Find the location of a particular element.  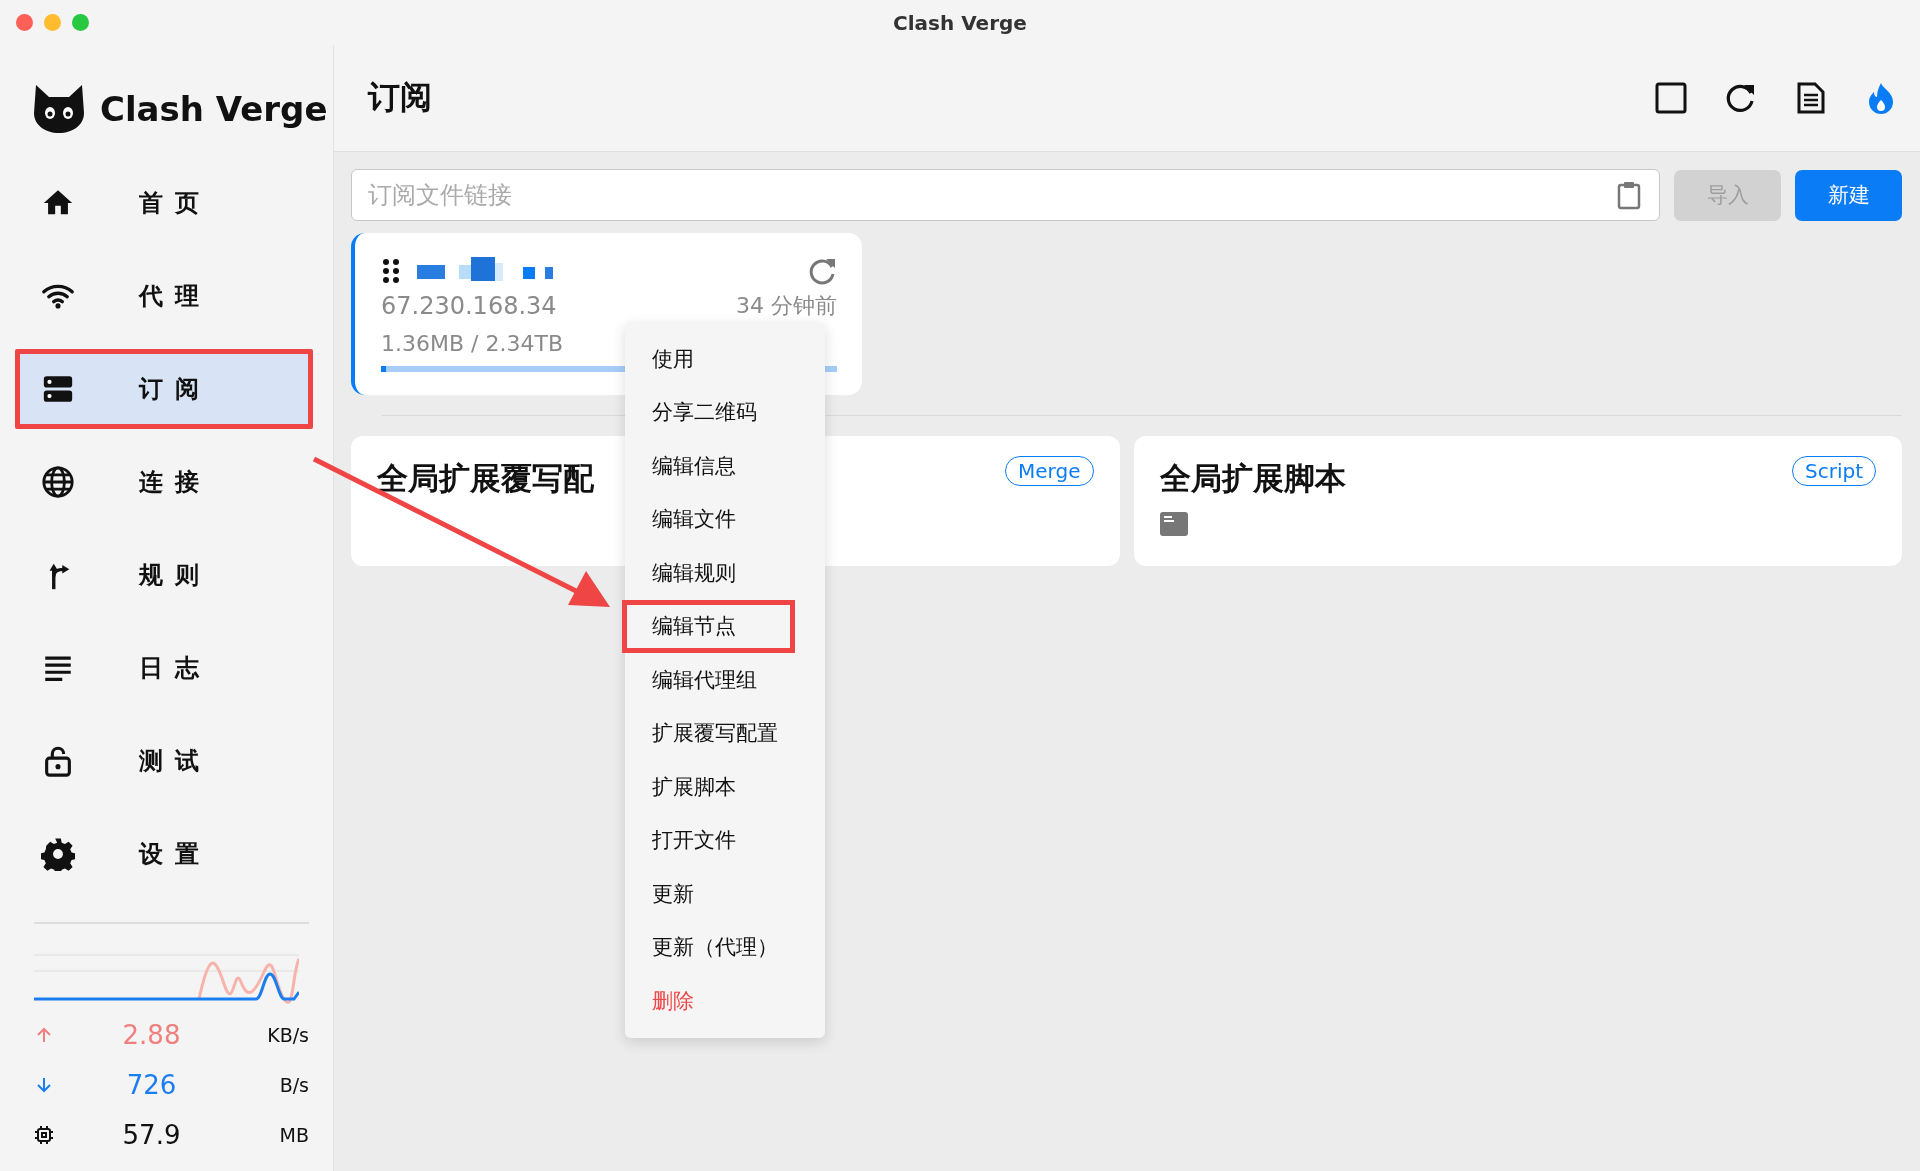

traffic-value: 726 is located at coordinates (151, 1085).